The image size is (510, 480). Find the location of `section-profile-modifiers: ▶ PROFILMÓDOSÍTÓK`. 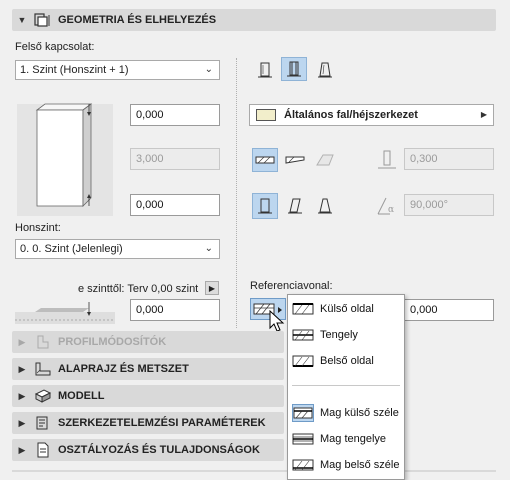

section-profile-modifiers: ▶ PROFILMÓDOSÍTÓK is located at coordinates (148, 342).